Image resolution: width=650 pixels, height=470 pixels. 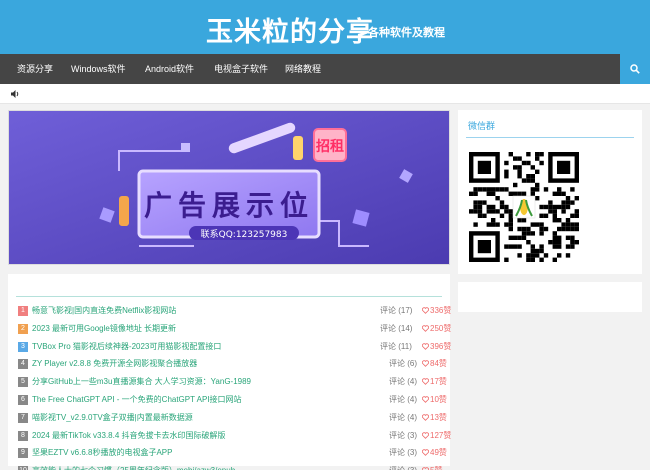 What do you see at coordinates (126, 347) in the screenshot?
I see `post-title-link: TVBox Pro 猫影视后续神器-2023可用猫影视配置接口` at bounding box center [126, 347].